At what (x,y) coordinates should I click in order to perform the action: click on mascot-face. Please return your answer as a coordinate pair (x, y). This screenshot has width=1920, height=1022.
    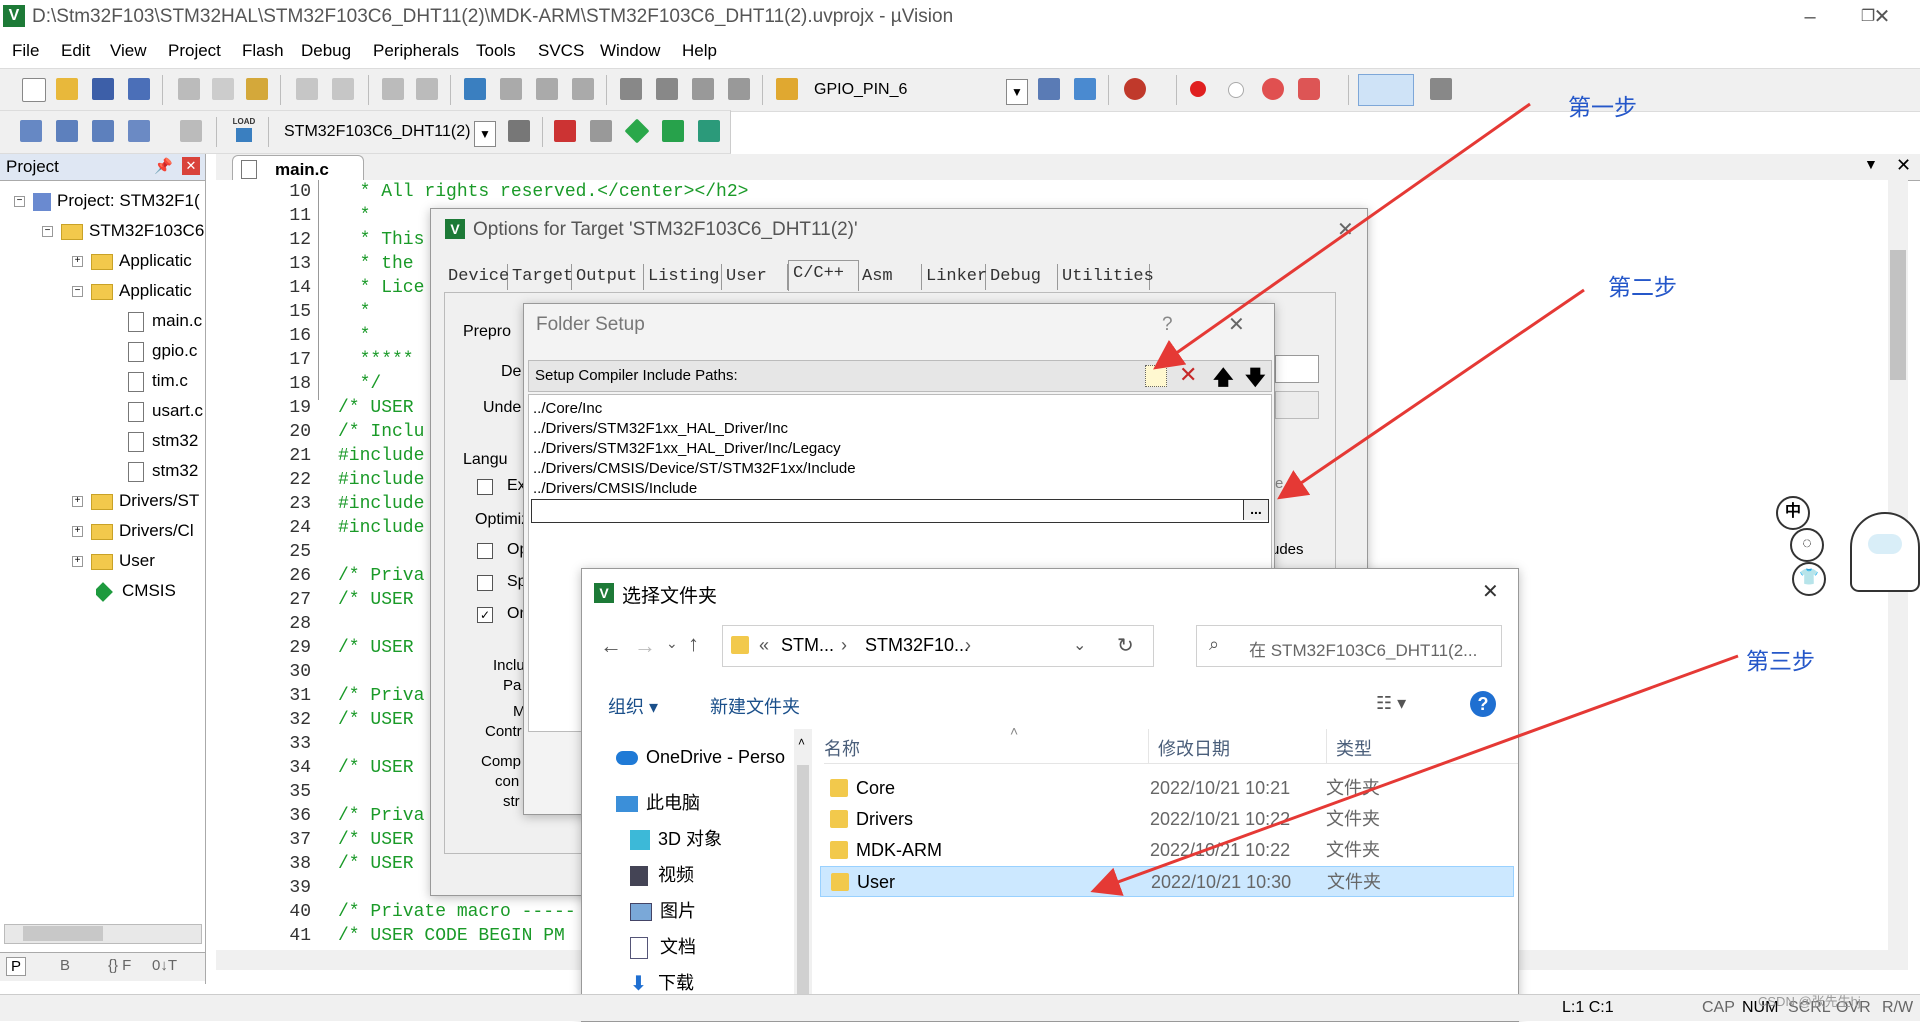
    Looking at the image, I should click on (1885, 544).